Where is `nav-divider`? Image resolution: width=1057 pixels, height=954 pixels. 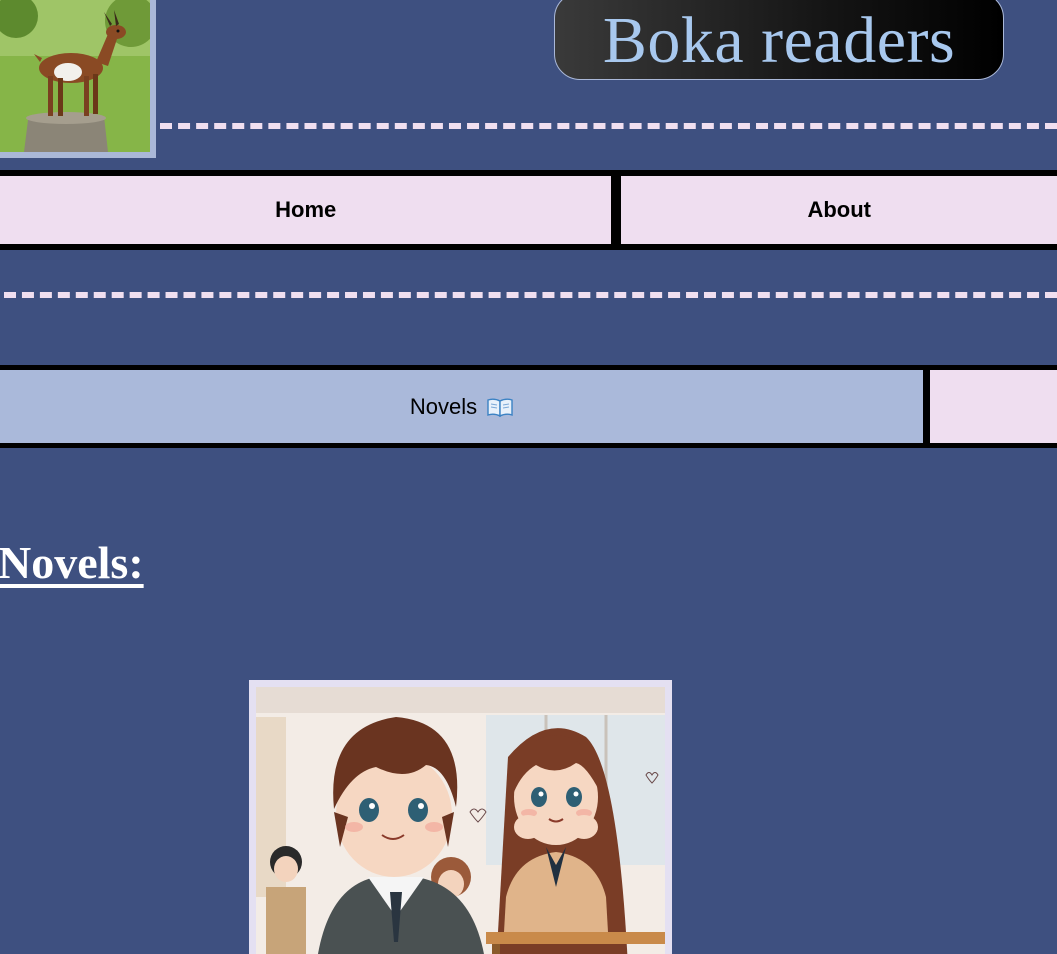 nav-divider is located at coordinates (530, 295).